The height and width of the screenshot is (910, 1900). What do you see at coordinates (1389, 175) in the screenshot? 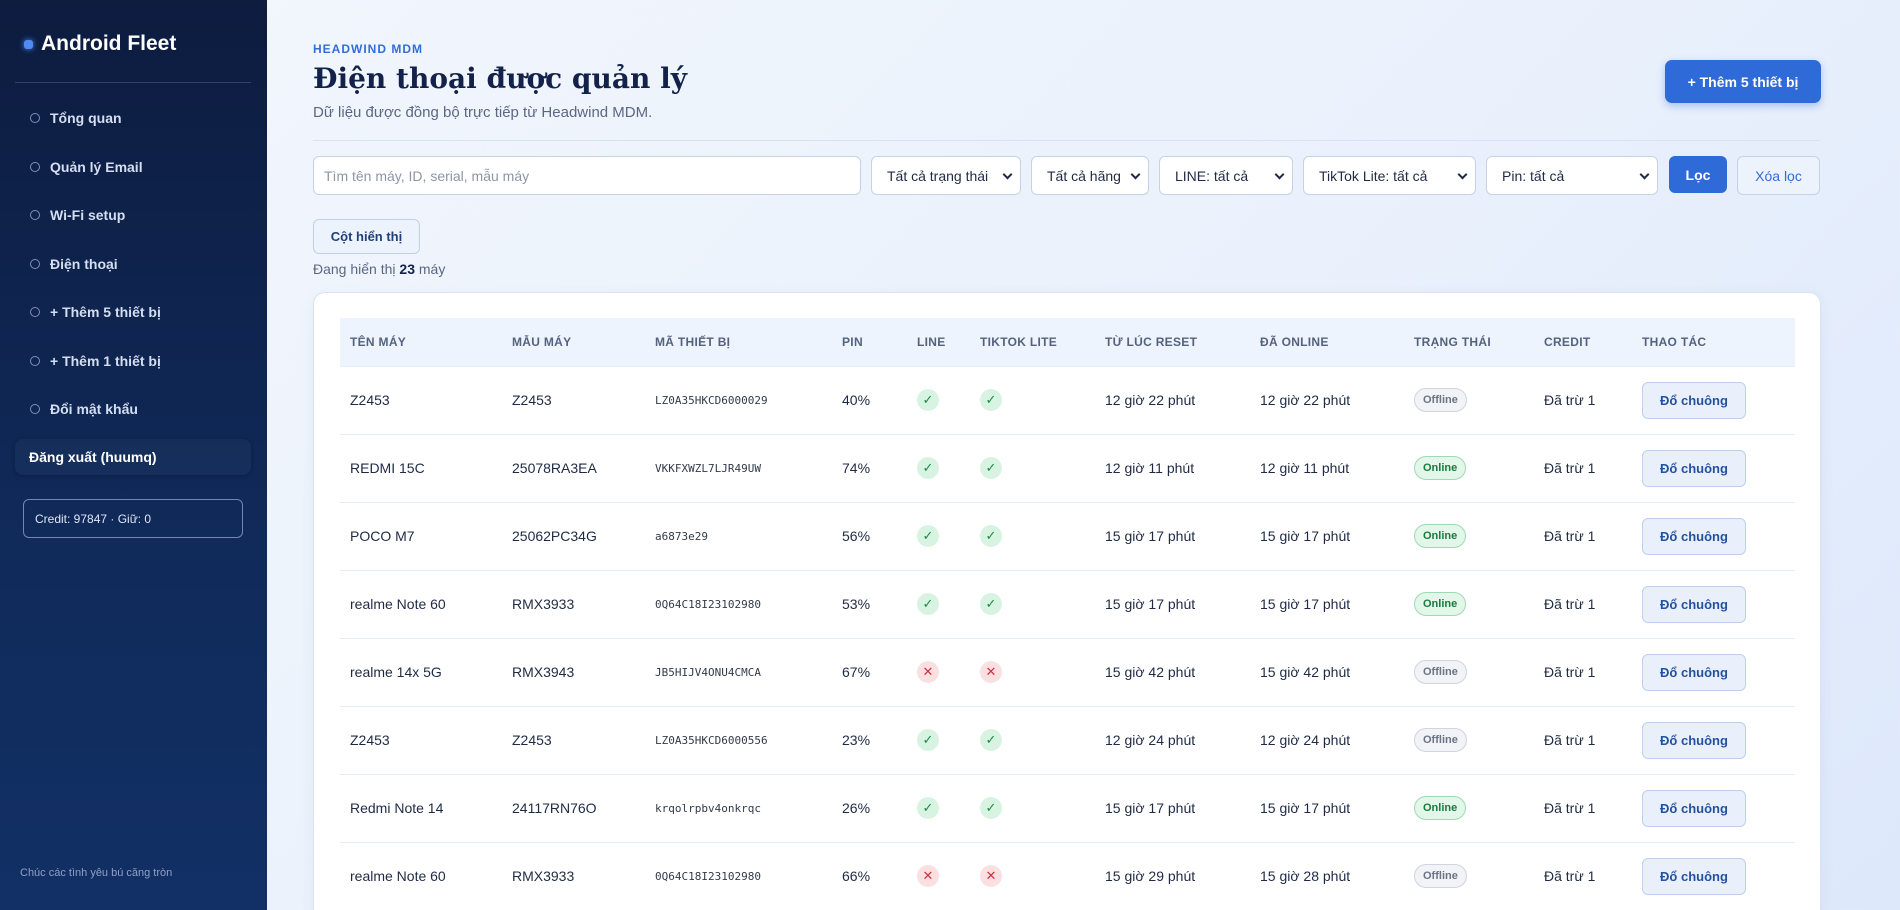
I see `tiktok-select: TikTok Lite: tất cả` at bounding box center [1389, 175].